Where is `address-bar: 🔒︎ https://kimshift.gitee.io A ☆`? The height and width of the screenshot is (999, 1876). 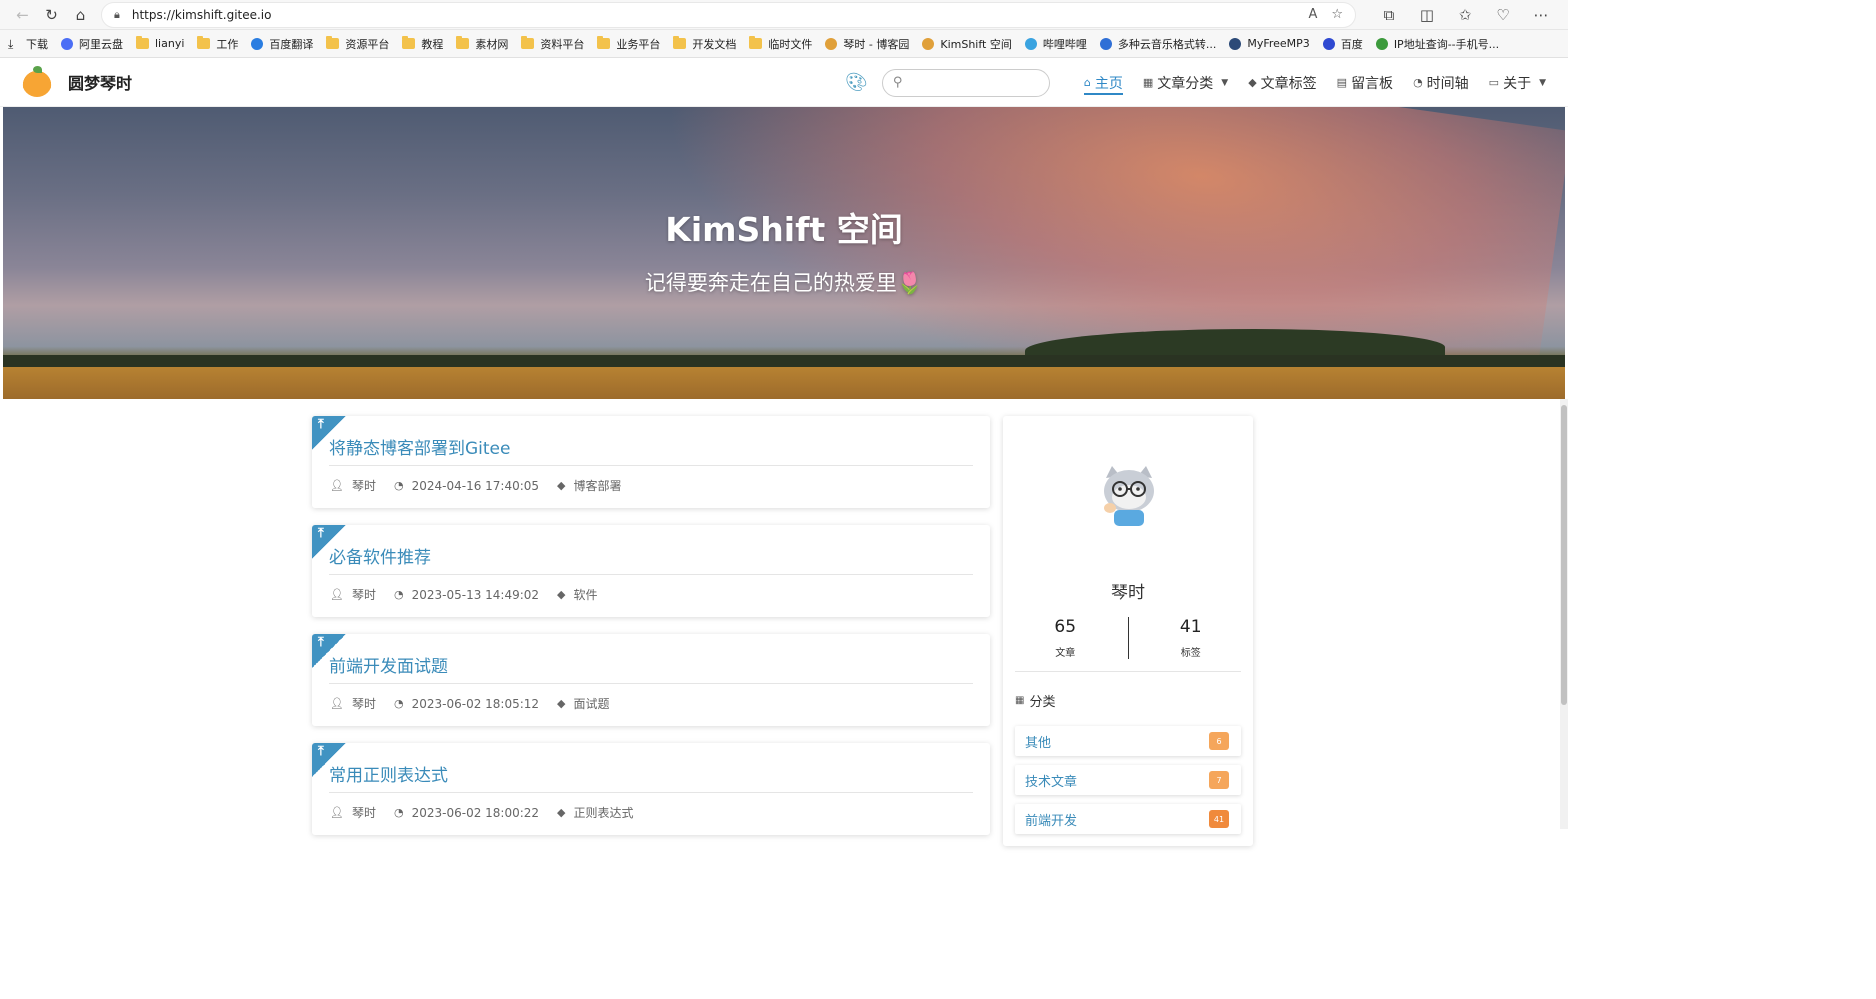 address-bar: 🔒︎ https://kimshift.gitee.io A ☆ is located at coordinates (728, 14).